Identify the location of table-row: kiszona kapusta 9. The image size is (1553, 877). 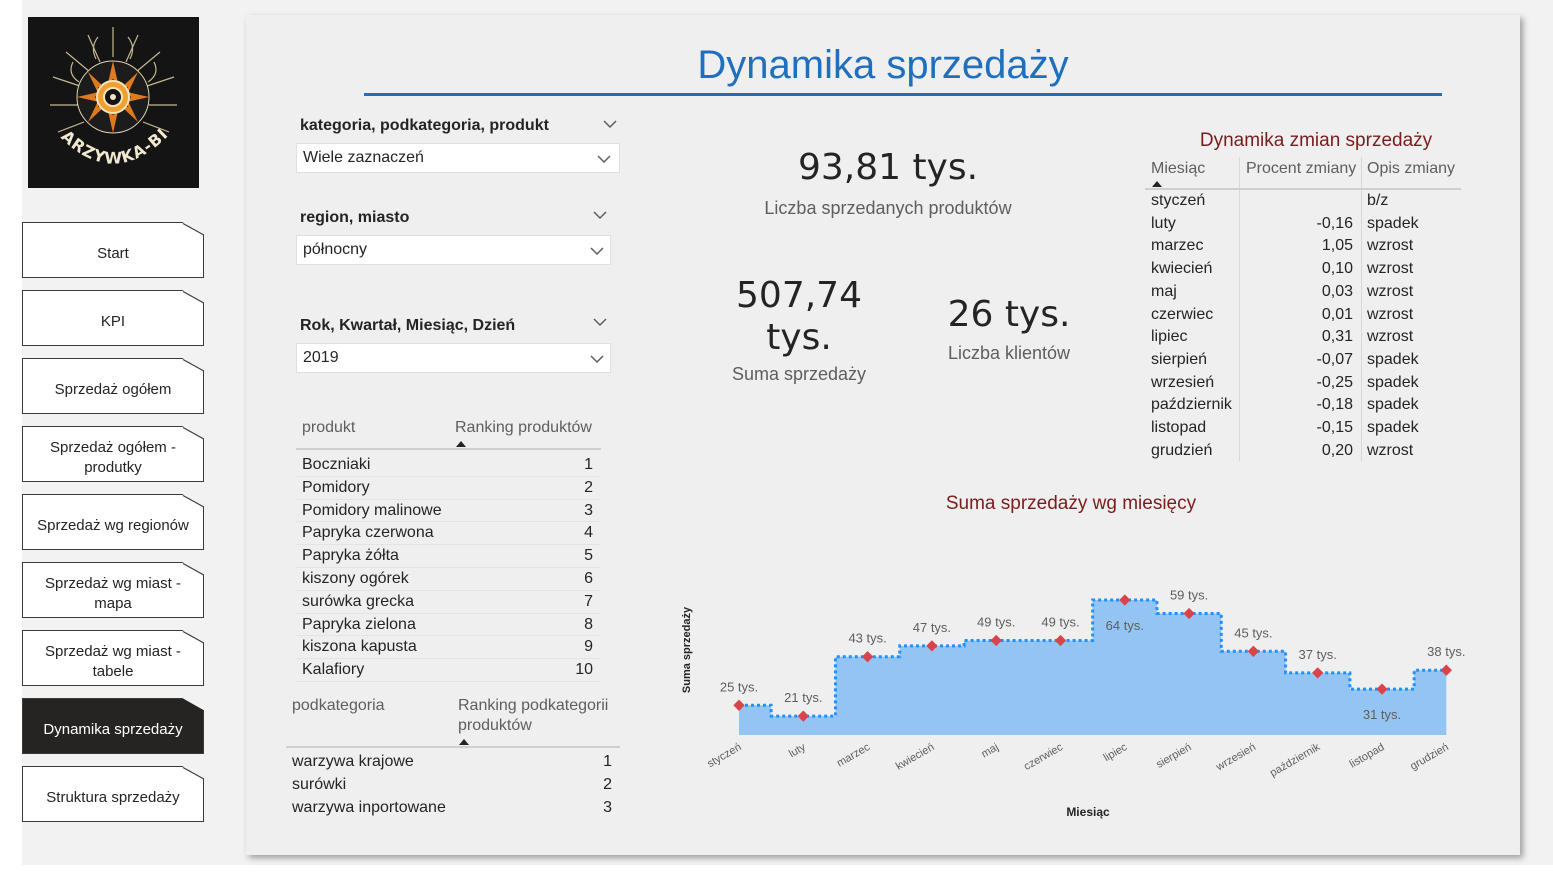
(448, 646).